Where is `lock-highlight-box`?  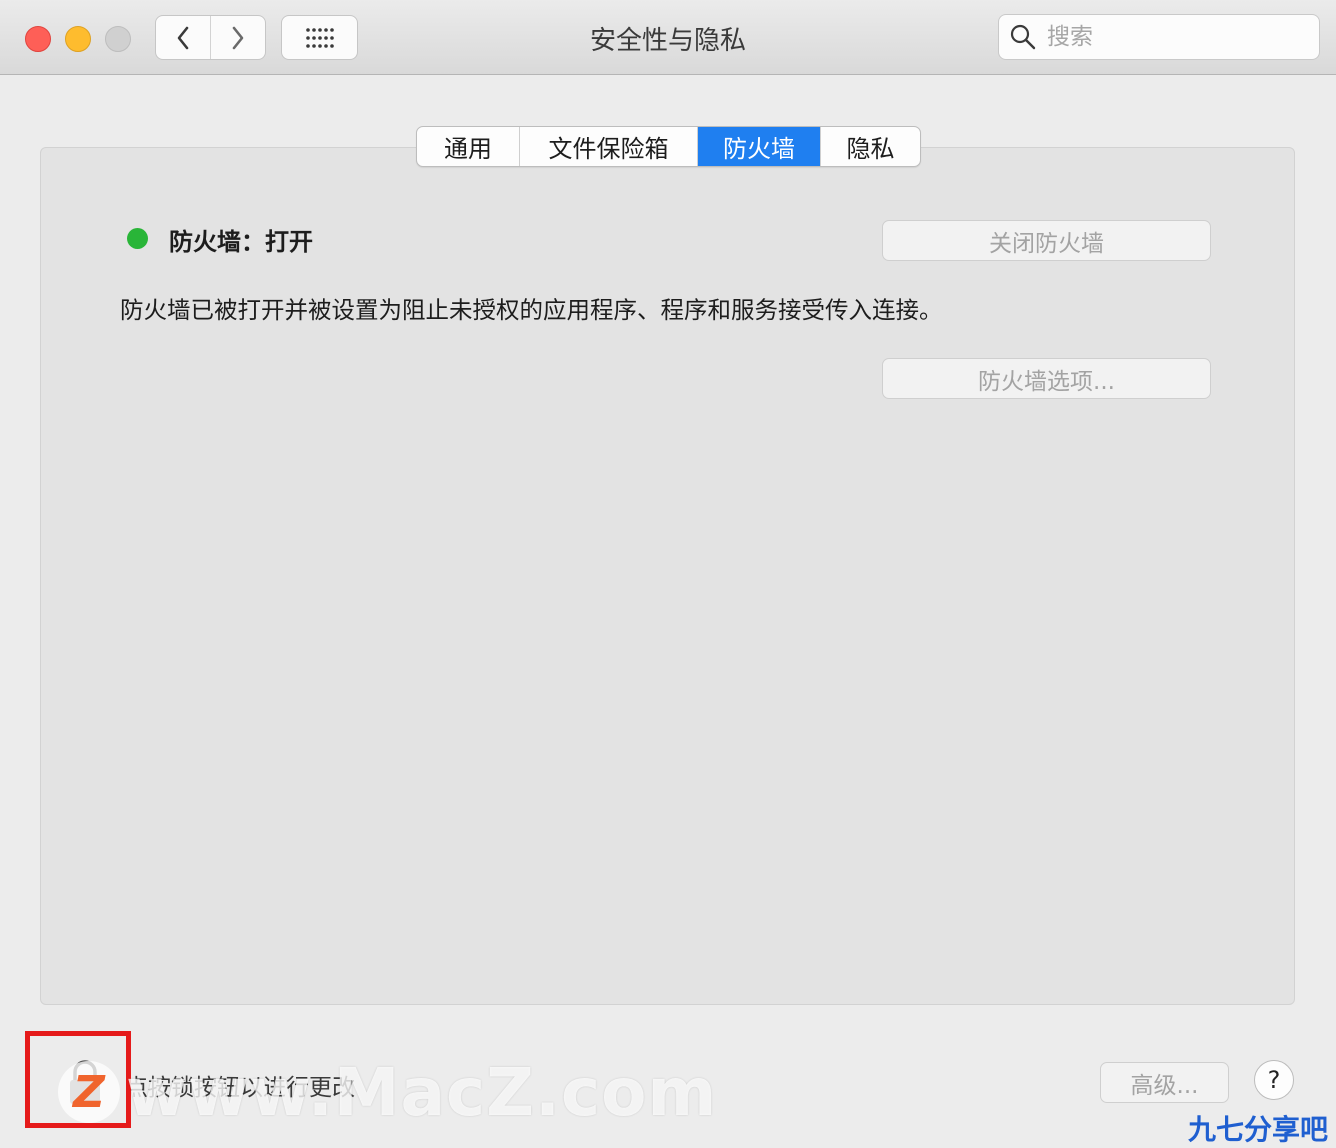 lock-highlight-box is located at coordinates (78, 1079).